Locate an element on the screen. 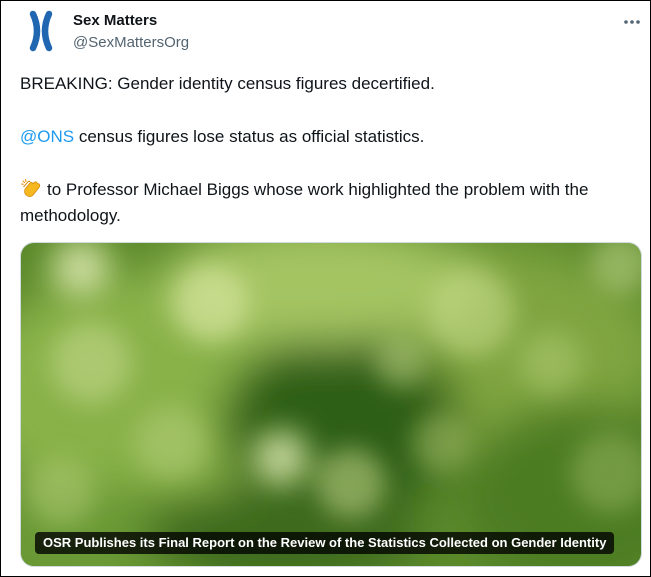  mention-link: @ONS is located at coordinates (47, 136).